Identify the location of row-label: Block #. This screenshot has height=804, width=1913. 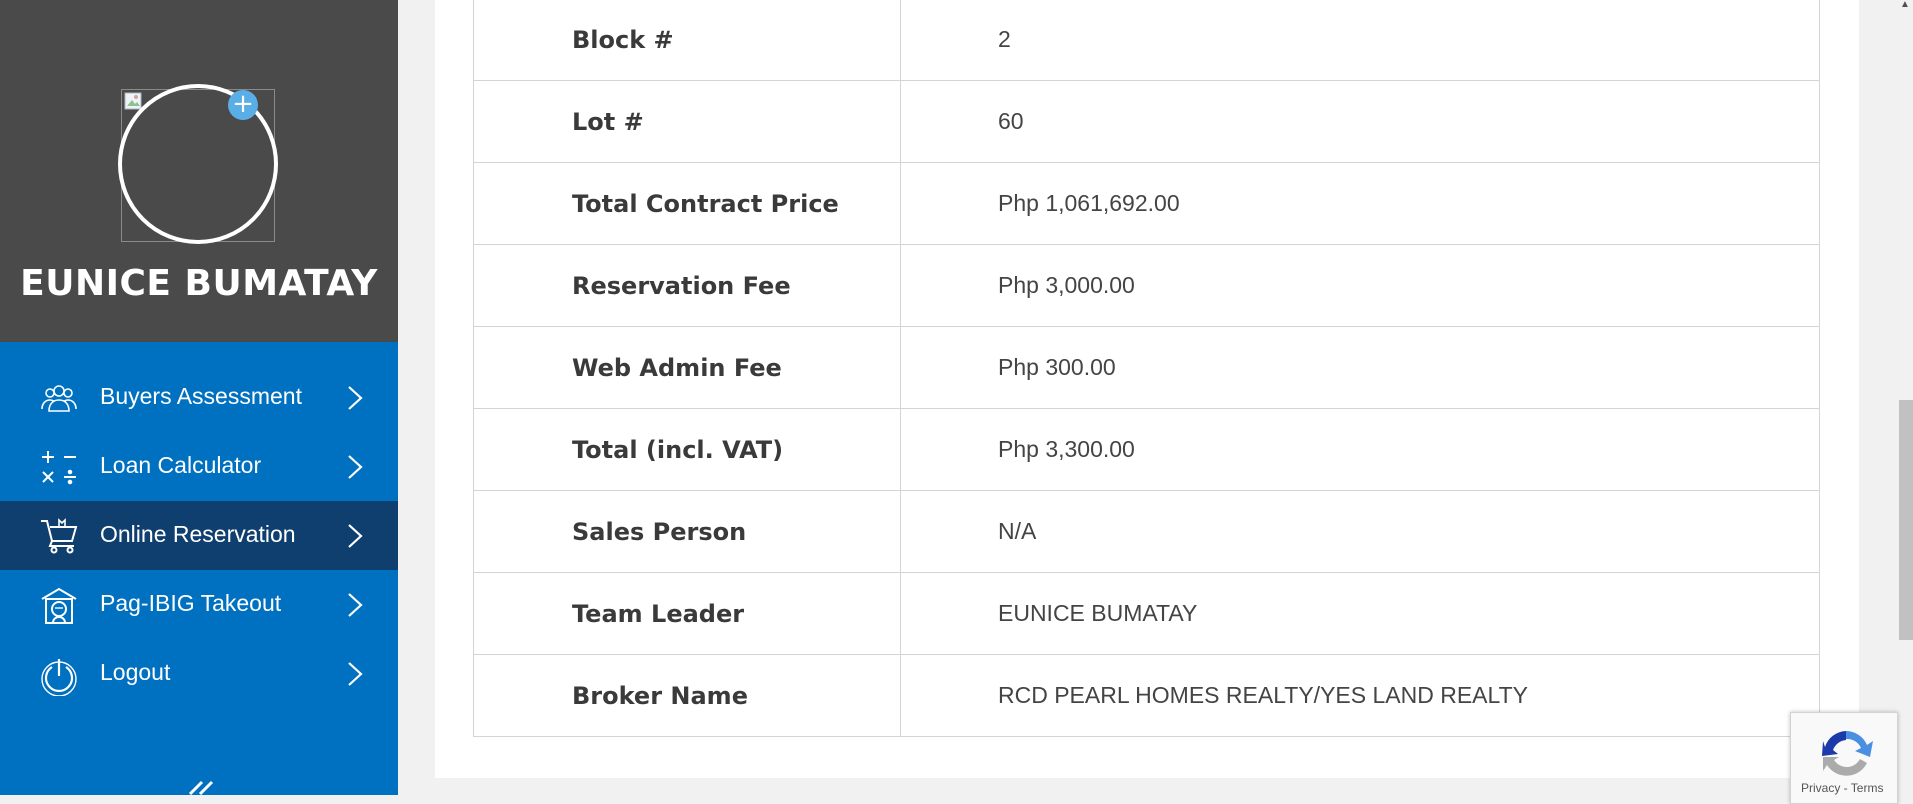
(687, 40).